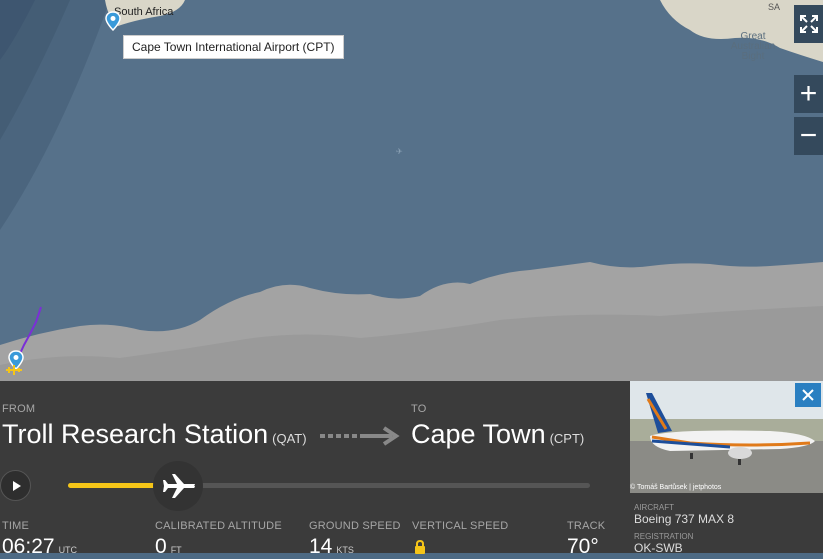 This screenshot has height=559, width=823. What do you see at coordinates (113, 21) in the screenshot?
I see `destination-pin-icon` at bounding box center [113, 21].